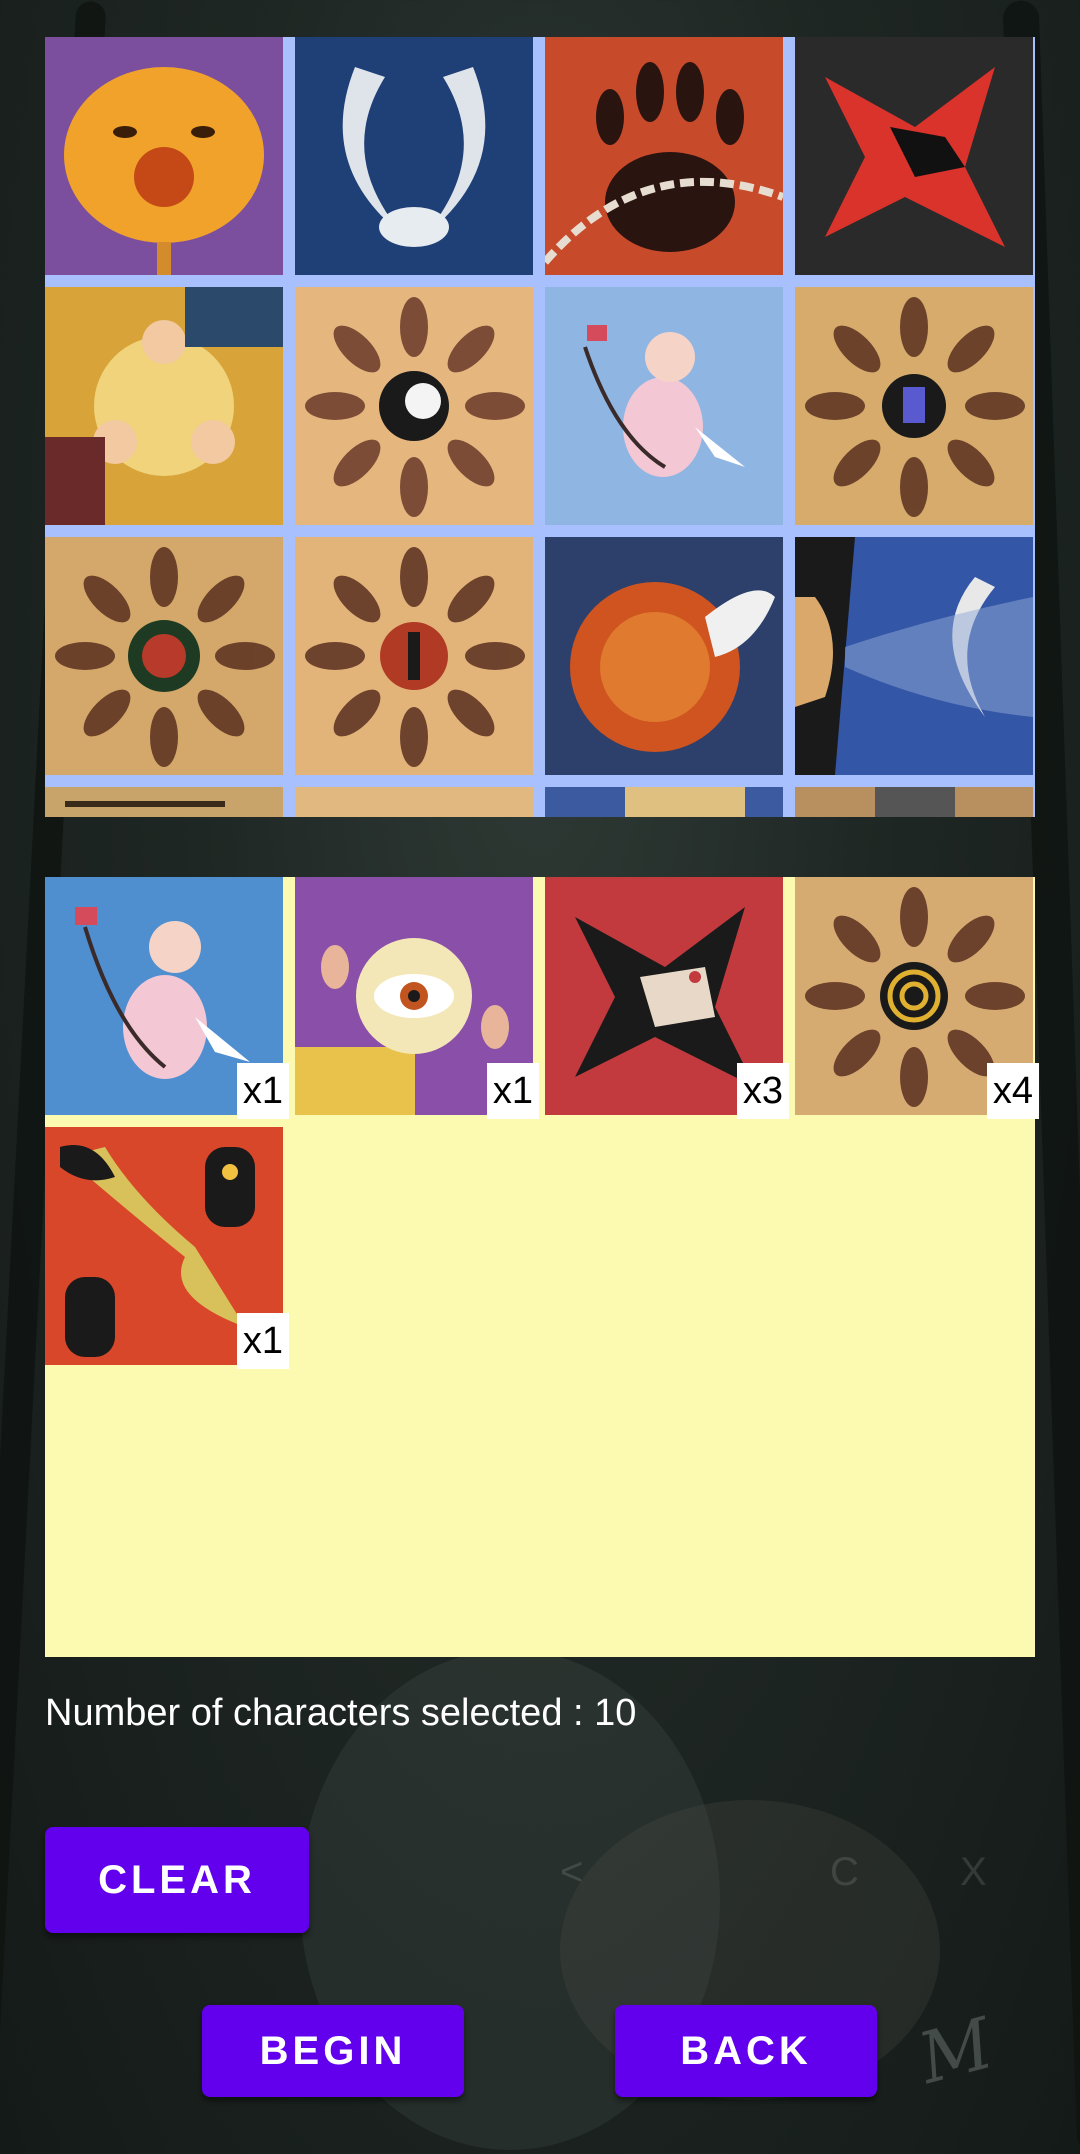 This screenshot has width=1080, height=2154. I want to click on card-moon-wind, so click(914, 656).